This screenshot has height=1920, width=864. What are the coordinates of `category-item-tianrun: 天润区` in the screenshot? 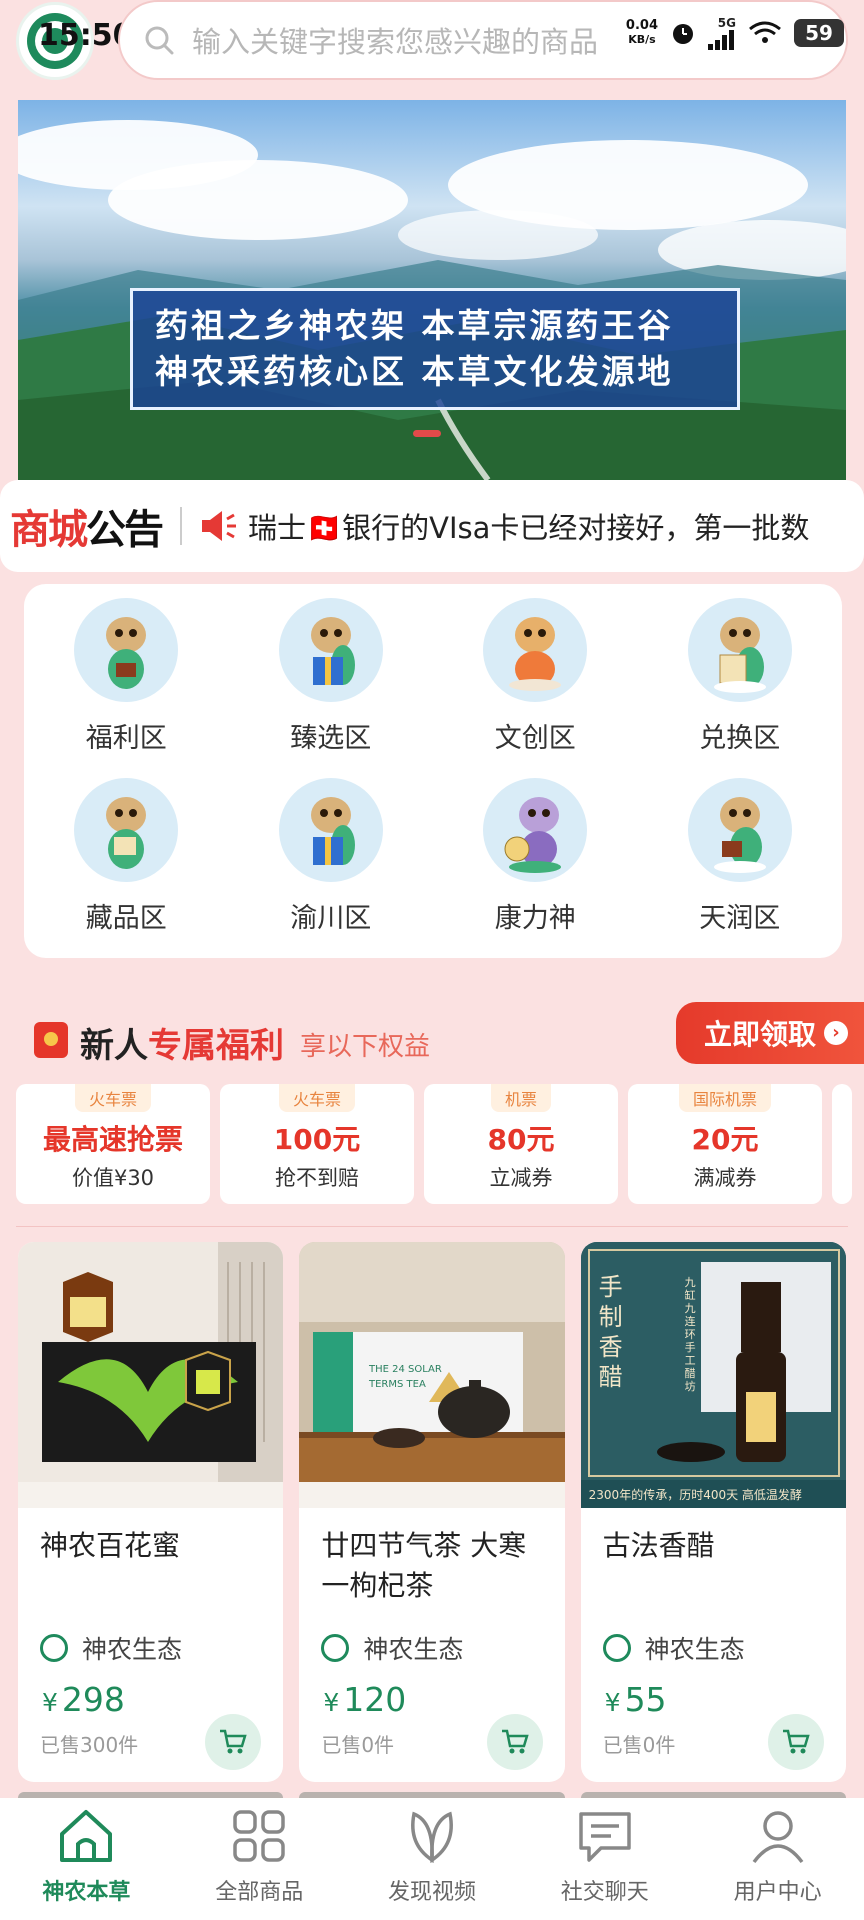 It's located at (740, 867).